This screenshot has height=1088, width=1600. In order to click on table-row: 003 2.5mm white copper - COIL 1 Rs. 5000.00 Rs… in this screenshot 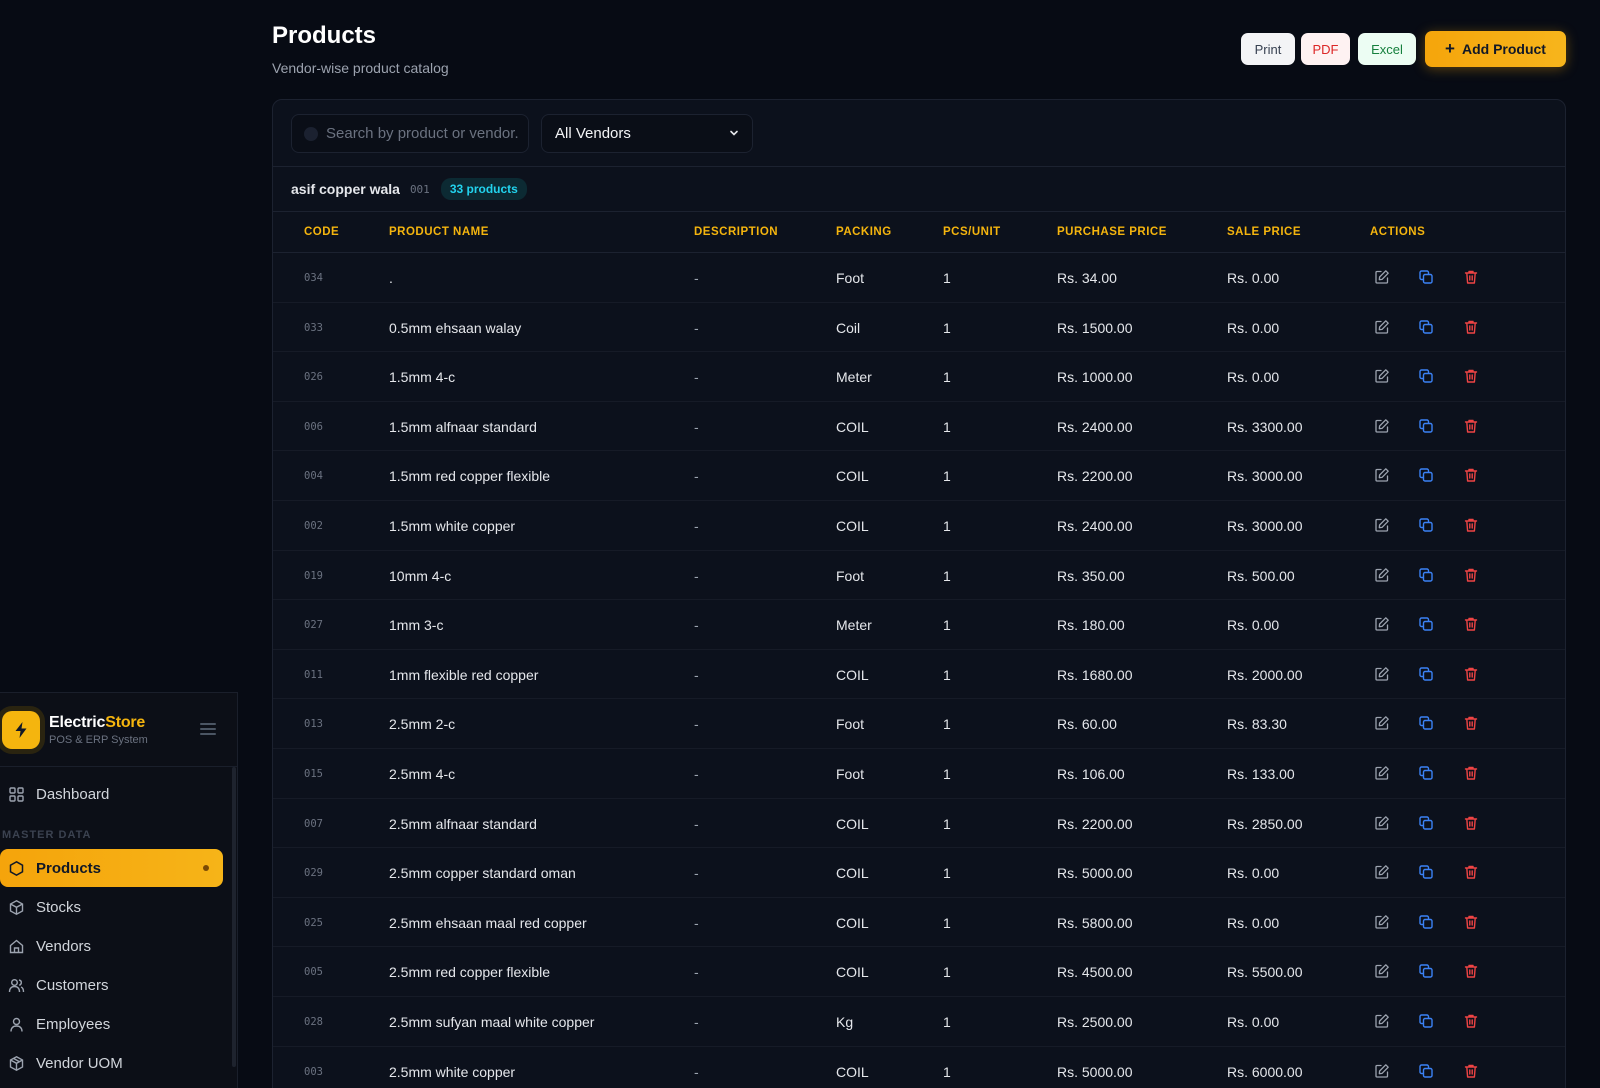, I will do `click(919, 1067)`.